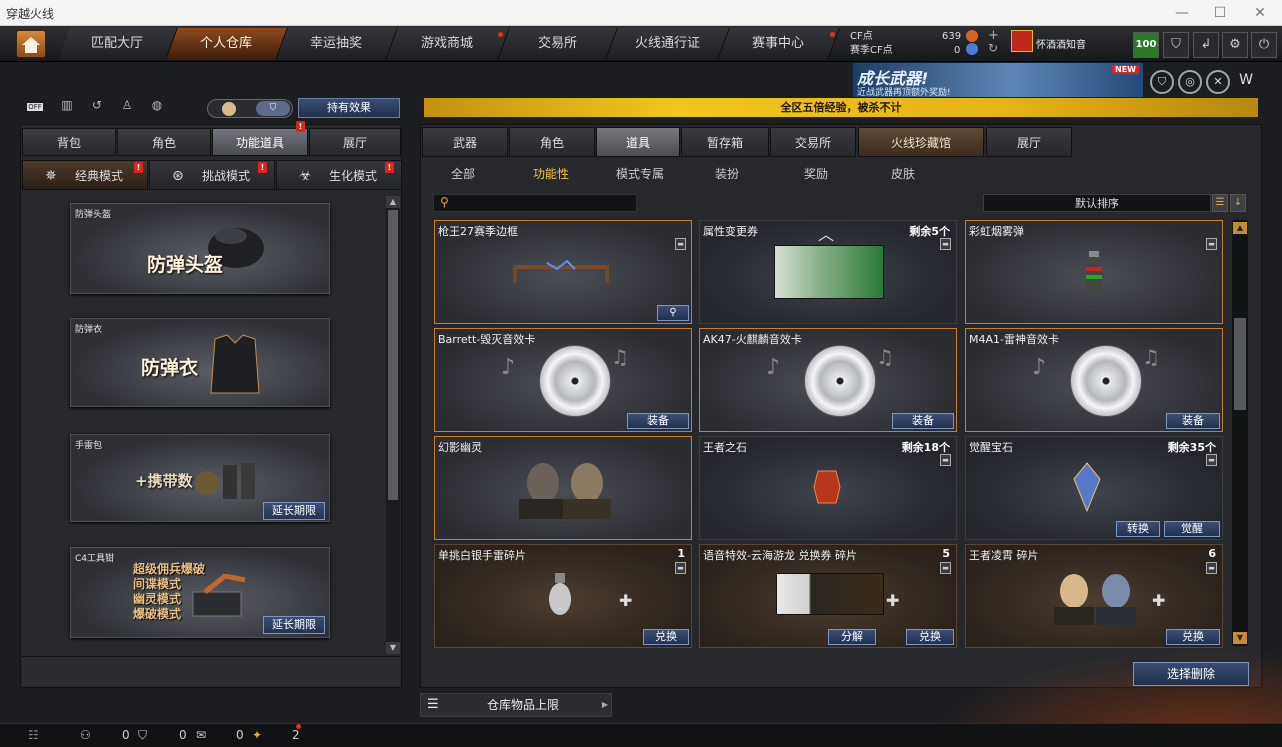 This screenshot has width=1282, height=747. Describe the element at coordinates (201, 735) in the screenshot. I see `chat-icon: ✉` at that location.